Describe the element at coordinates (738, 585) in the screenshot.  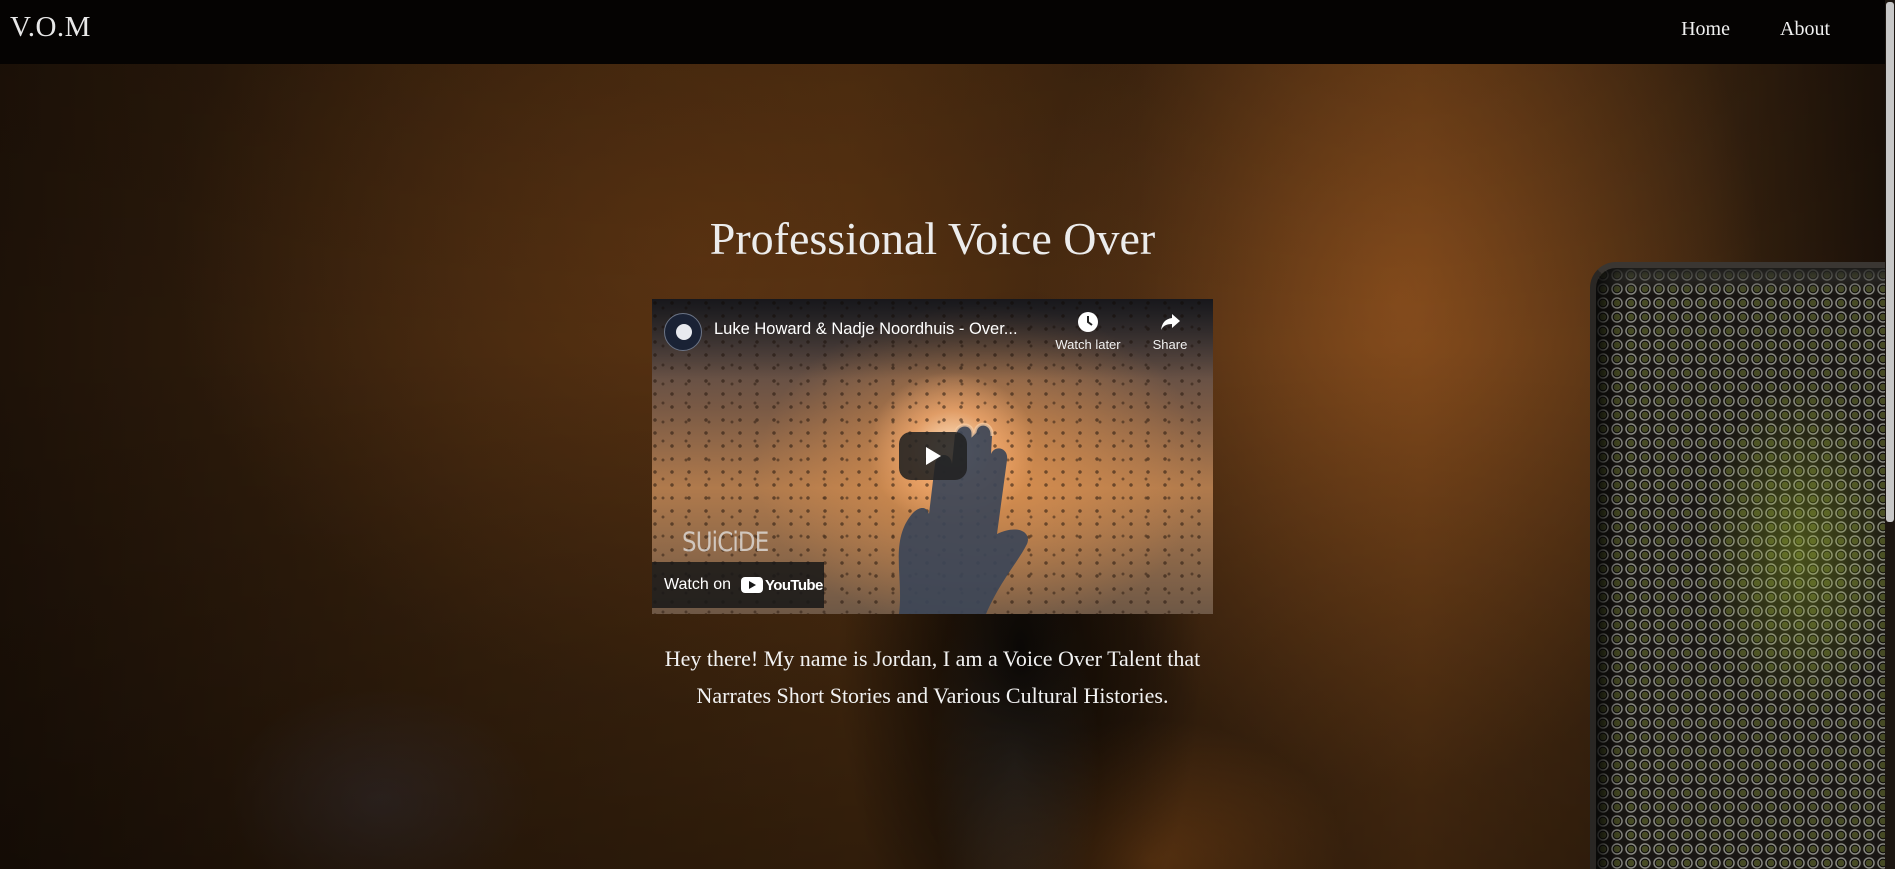
I see `watch-on-youtube-link: Watch on YouTube` at that location.